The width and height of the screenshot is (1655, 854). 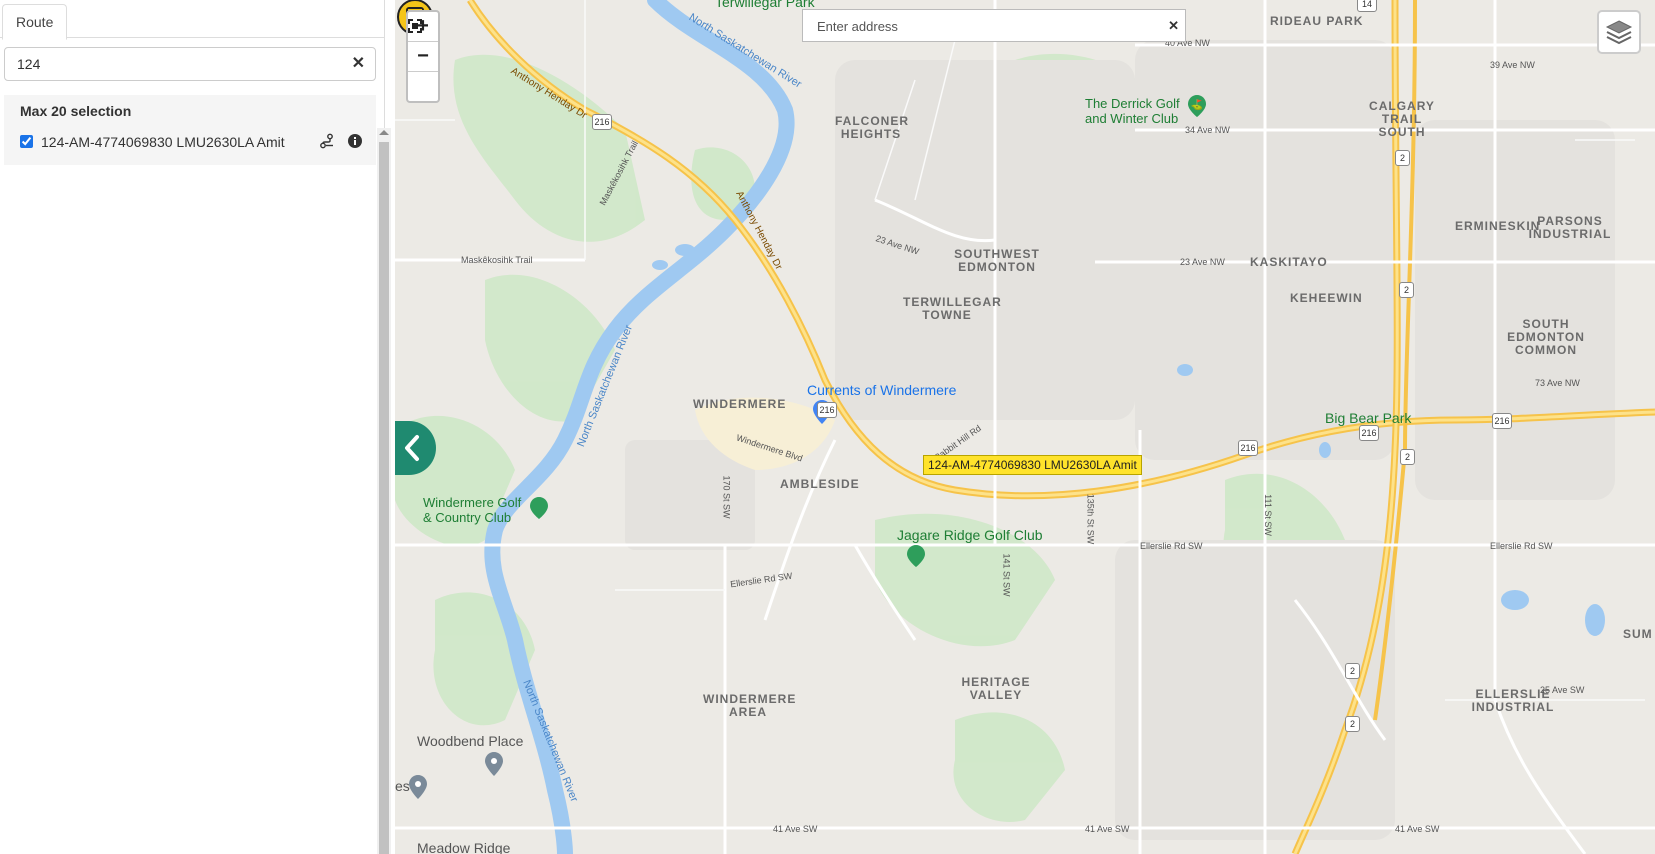 I want to click on fullscreen-icon, so click(x=415, y=26).